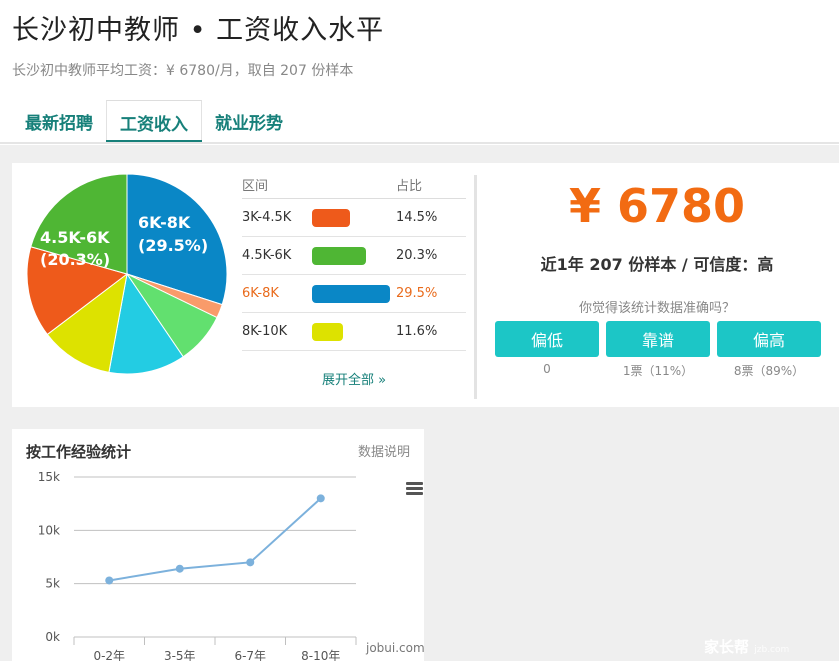  Describe the element at coordinates (772, 650) in the screenshot. I see `site-watermark-domain: jzb.com` at that location.